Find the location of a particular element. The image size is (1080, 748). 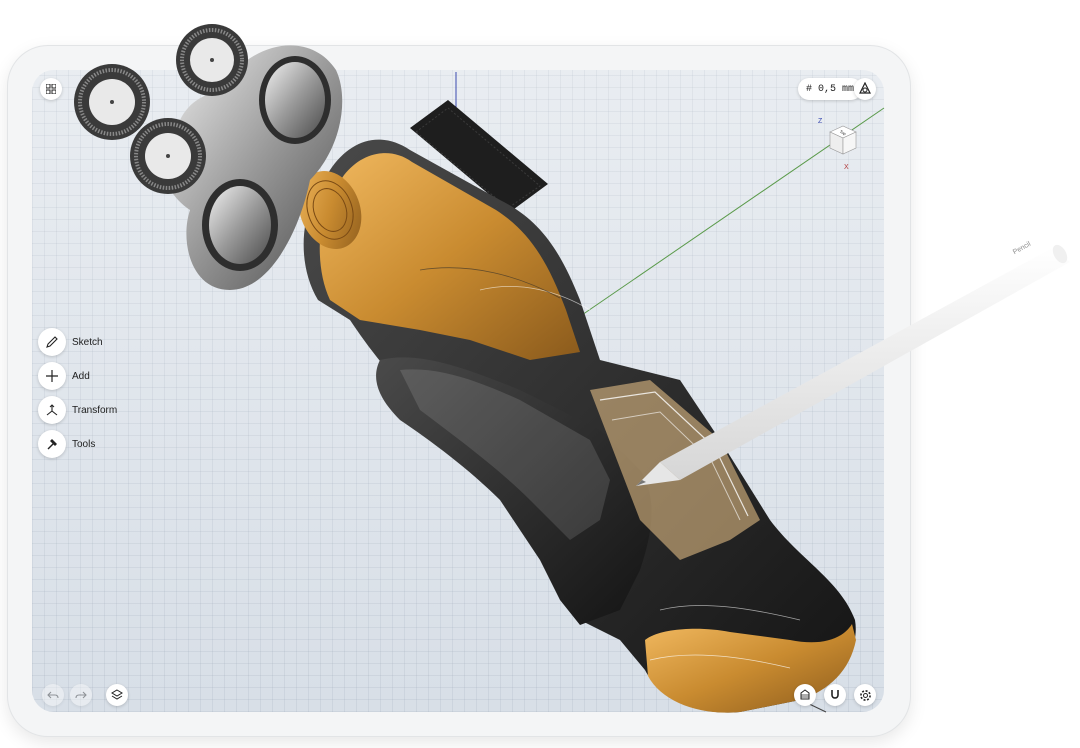

undo-icon is located at coordinates (53, 695).